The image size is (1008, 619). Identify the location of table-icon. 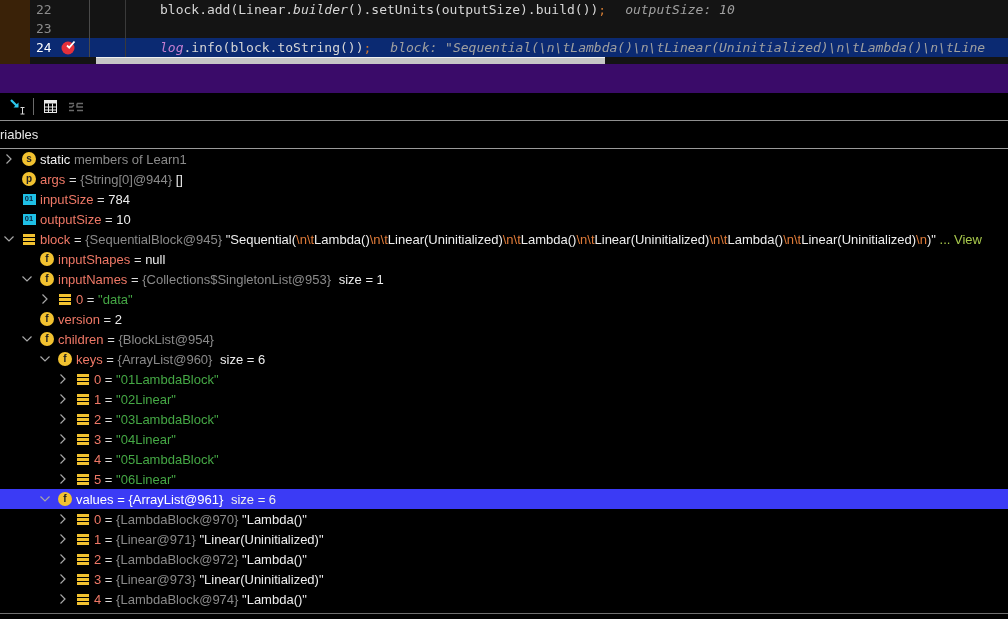
(50, 106).